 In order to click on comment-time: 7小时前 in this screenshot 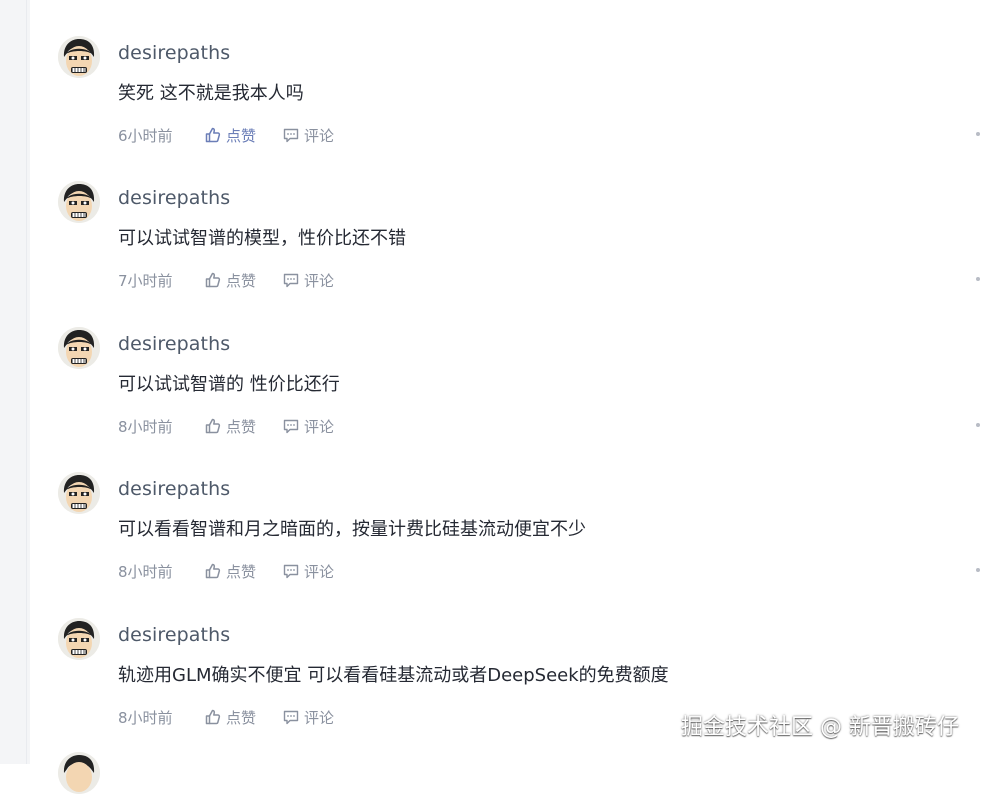, I will do `click(145, 280)`.